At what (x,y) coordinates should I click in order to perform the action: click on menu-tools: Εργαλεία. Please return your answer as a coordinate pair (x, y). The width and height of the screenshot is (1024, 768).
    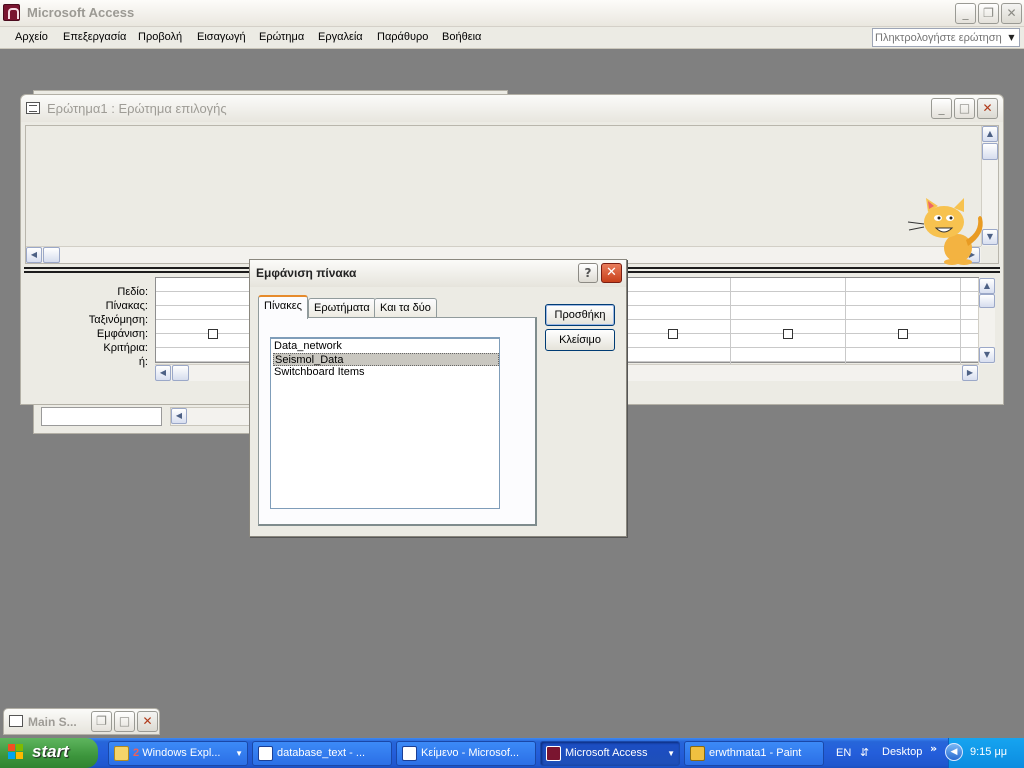
    Looking at the image, I should click on (340, 37).